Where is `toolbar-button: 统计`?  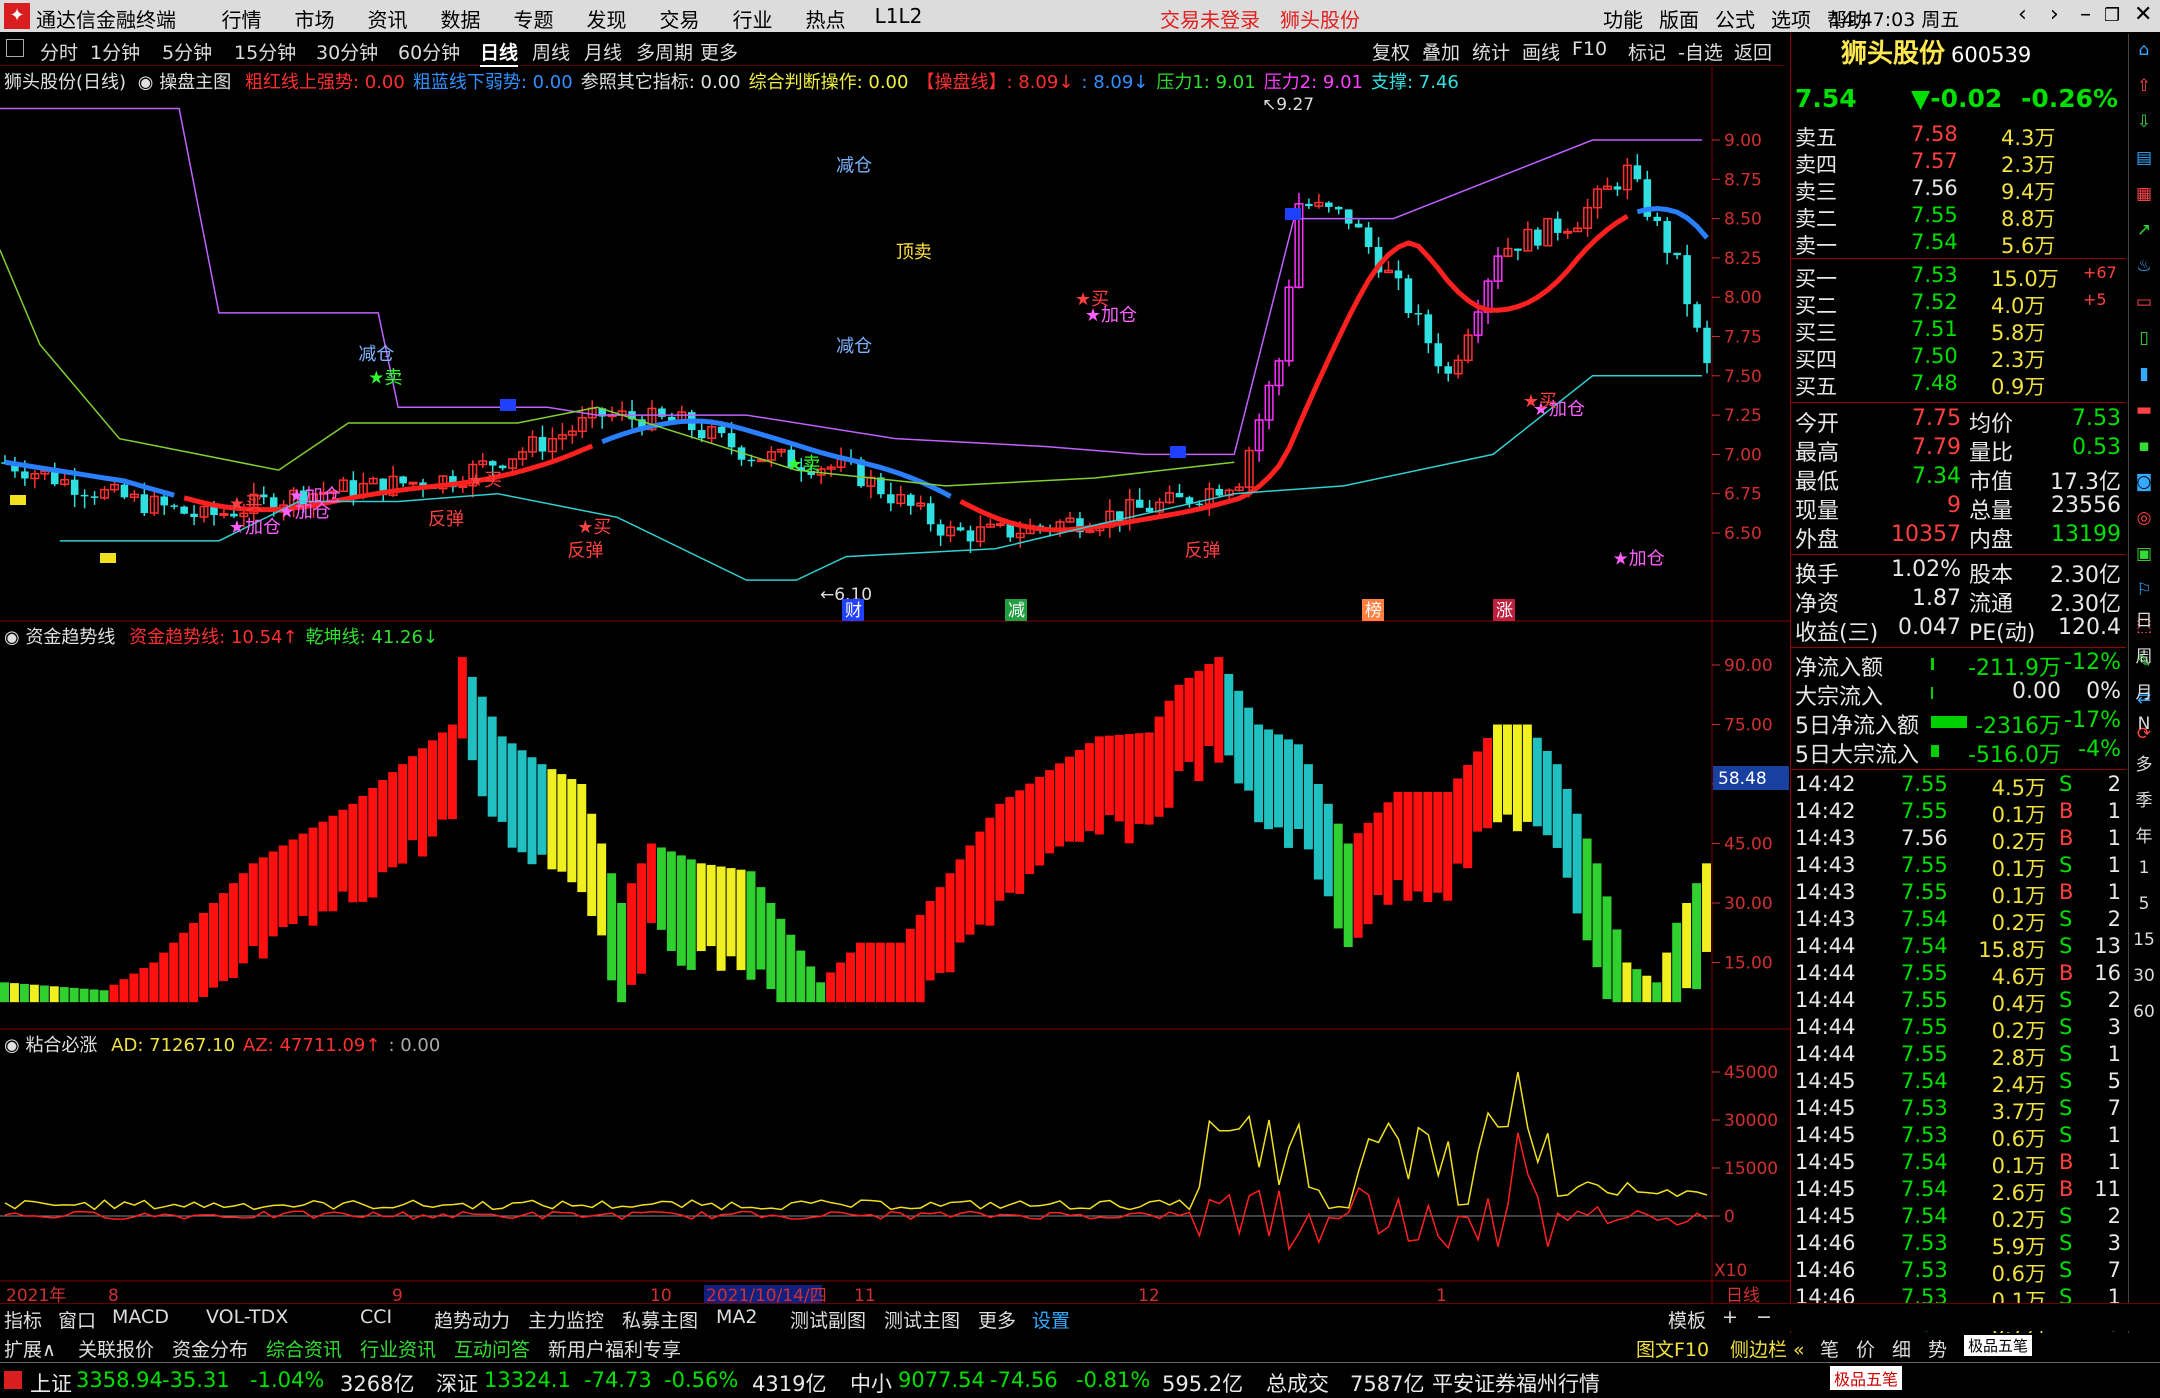
toolbar-button: 统计 is located at coordinates (1491, 51).